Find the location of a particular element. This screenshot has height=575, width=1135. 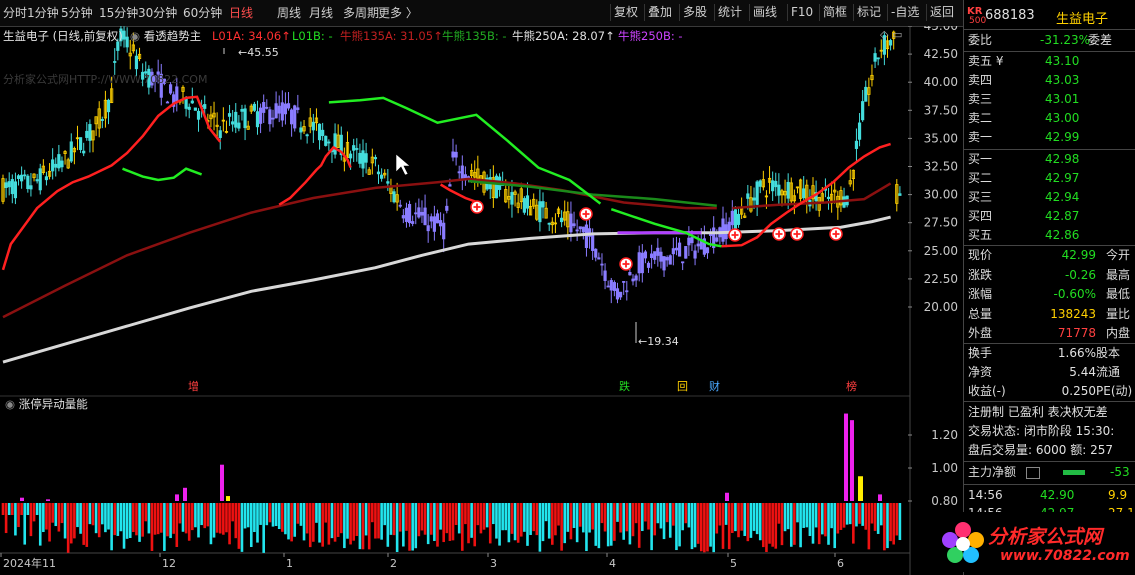

toolbar-button-1: 叠加 is located at coordinates (659, 12).